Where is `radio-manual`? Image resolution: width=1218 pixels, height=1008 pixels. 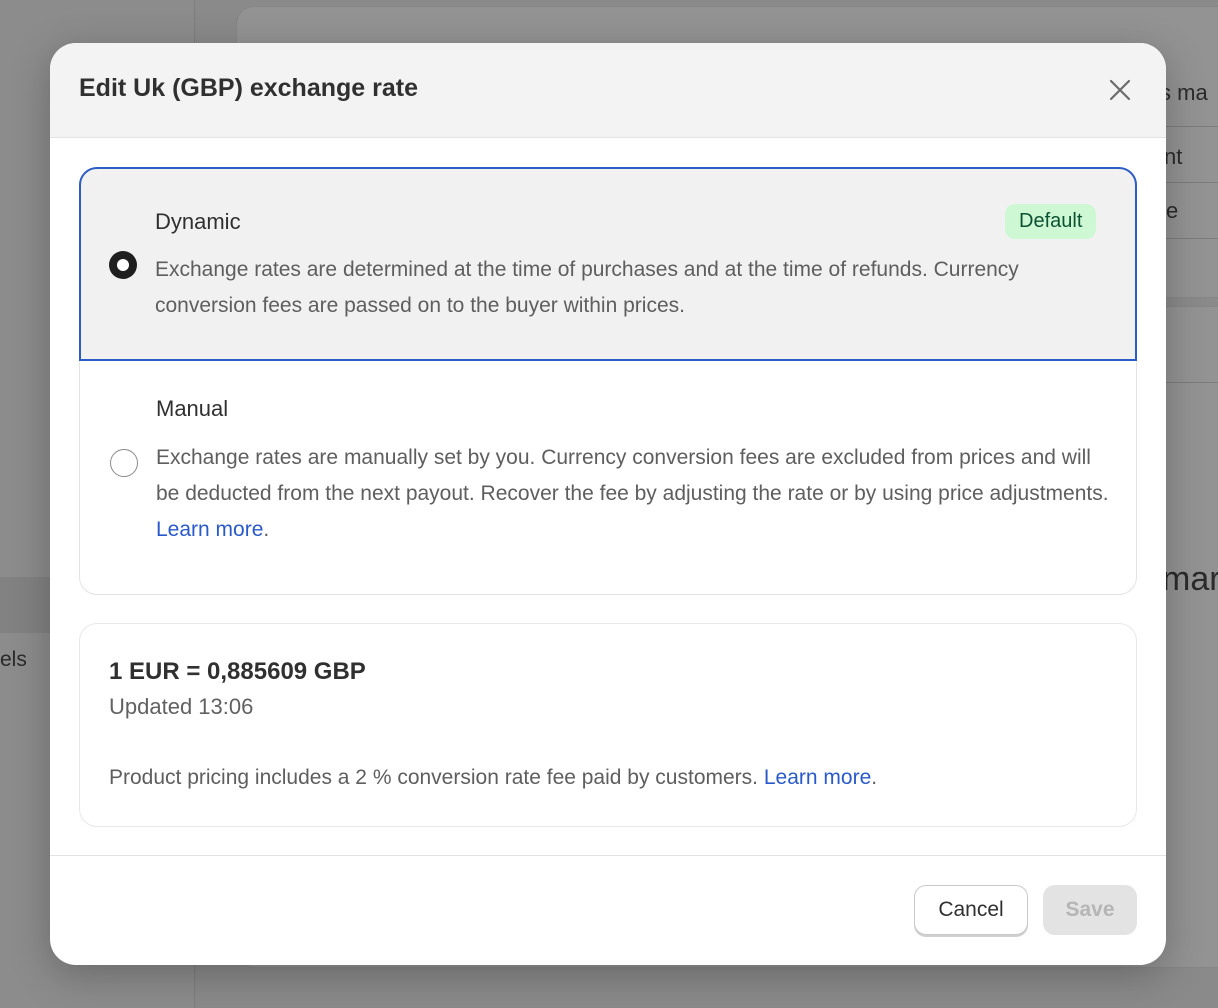 radio-manual is located at coordinates (124, 463).